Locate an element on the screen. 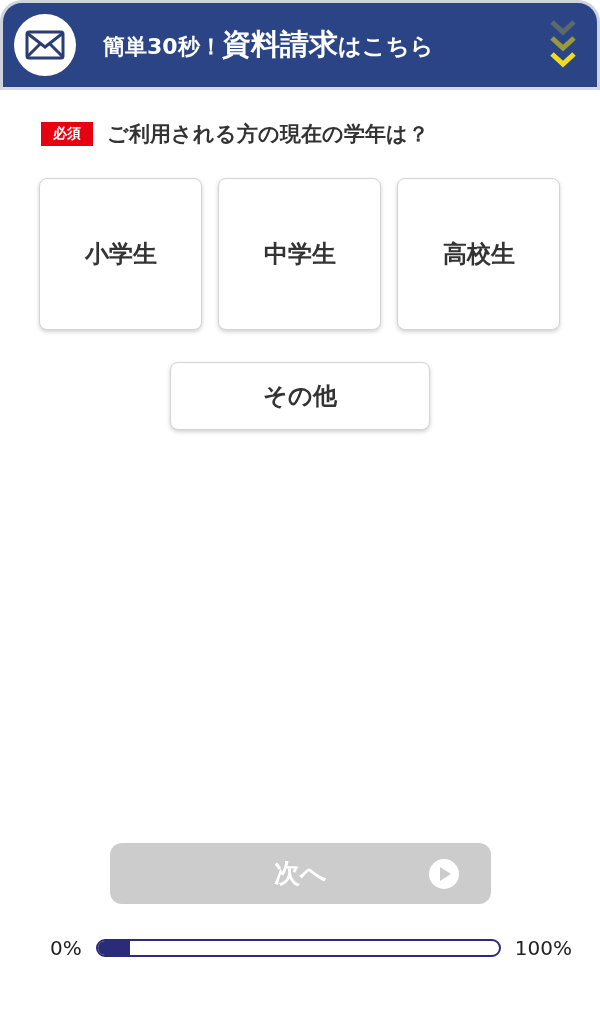  answer-option: 小学生 is located at coordinates (120, 254).